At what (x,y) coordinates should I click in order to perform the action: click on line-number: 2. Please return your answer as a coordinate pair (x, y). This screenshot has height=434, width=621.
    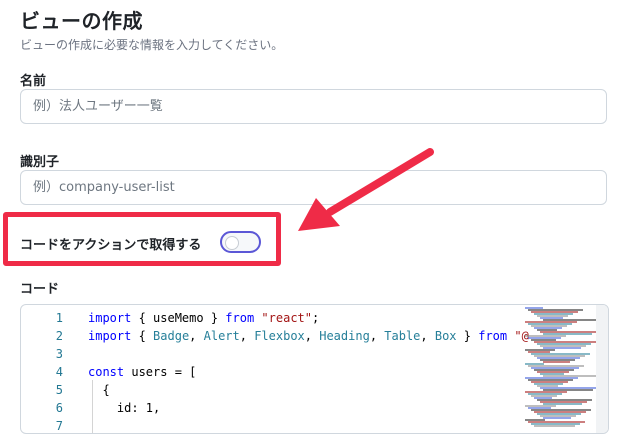
    Looking at the image, I should click on (59, 336).